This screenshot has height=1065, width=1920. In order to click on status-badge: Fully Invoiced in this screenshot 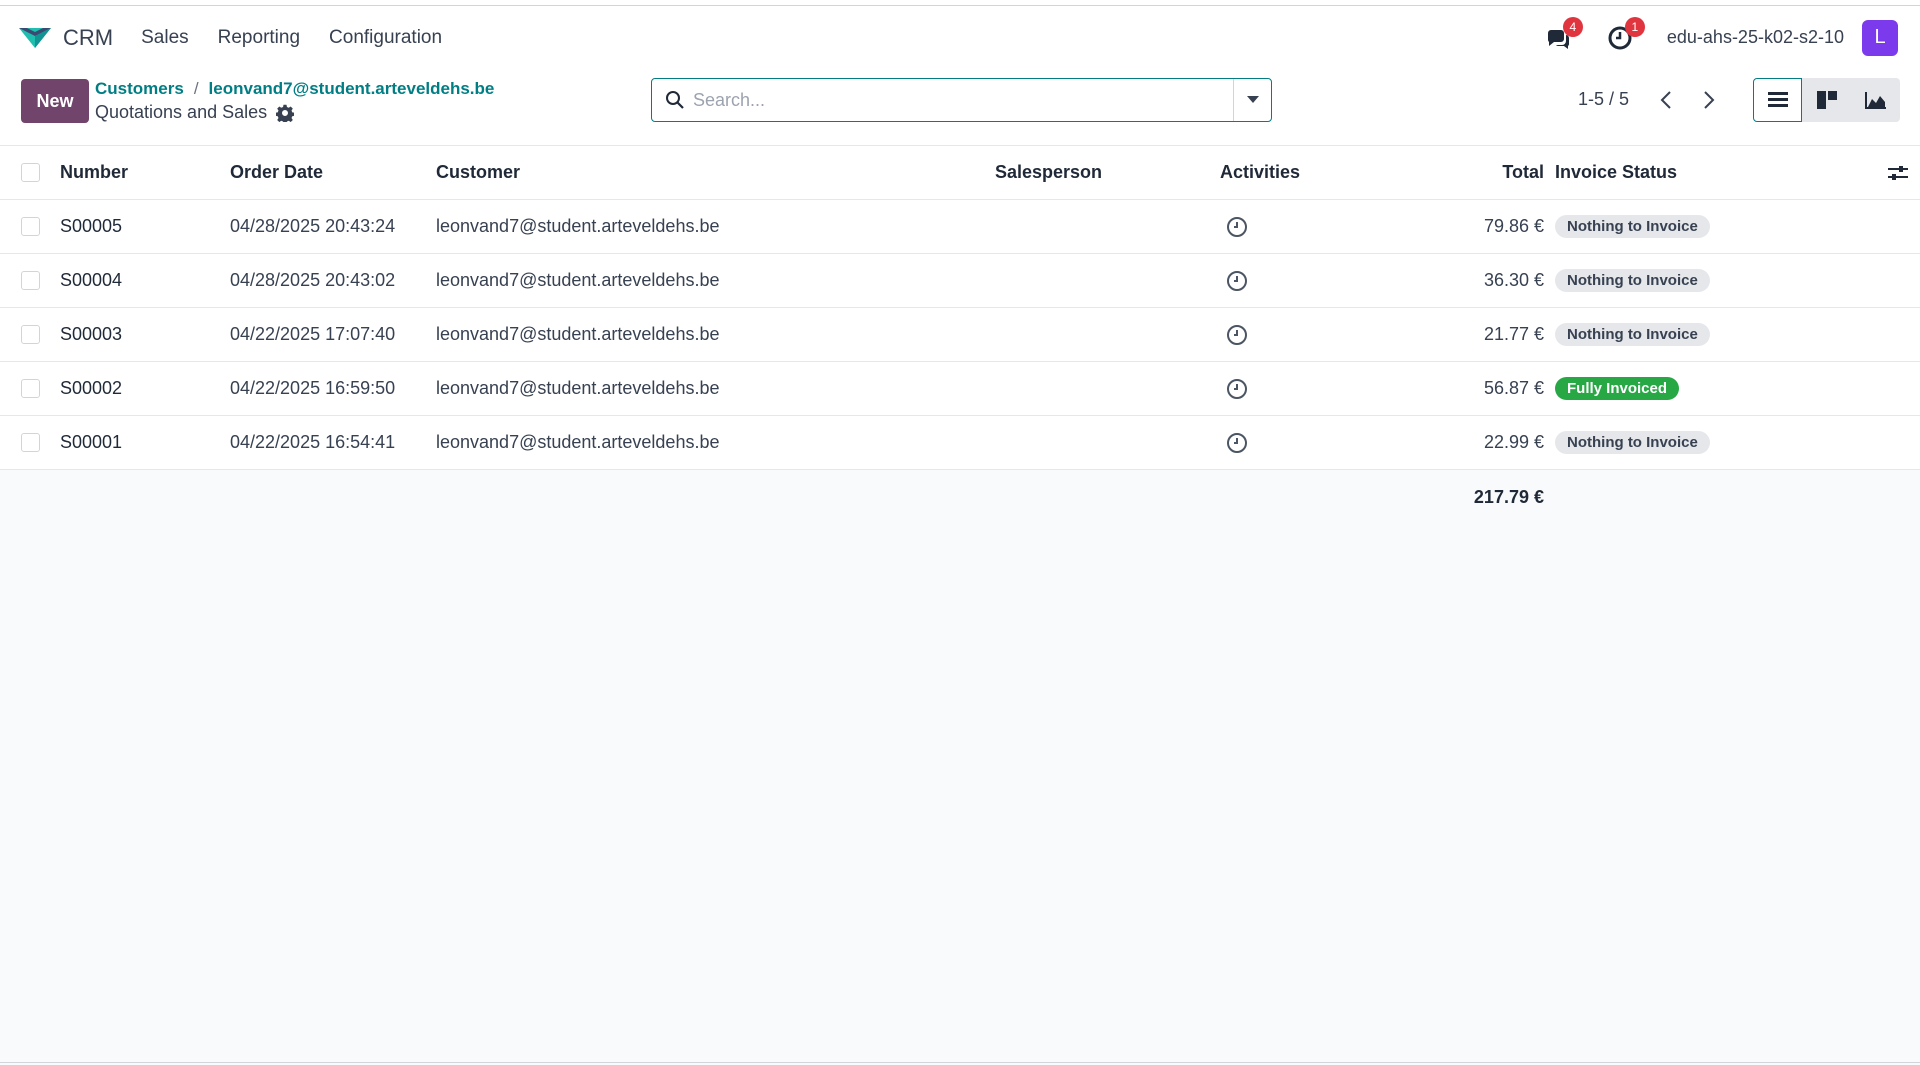, I will do `click(1617, 388)`.